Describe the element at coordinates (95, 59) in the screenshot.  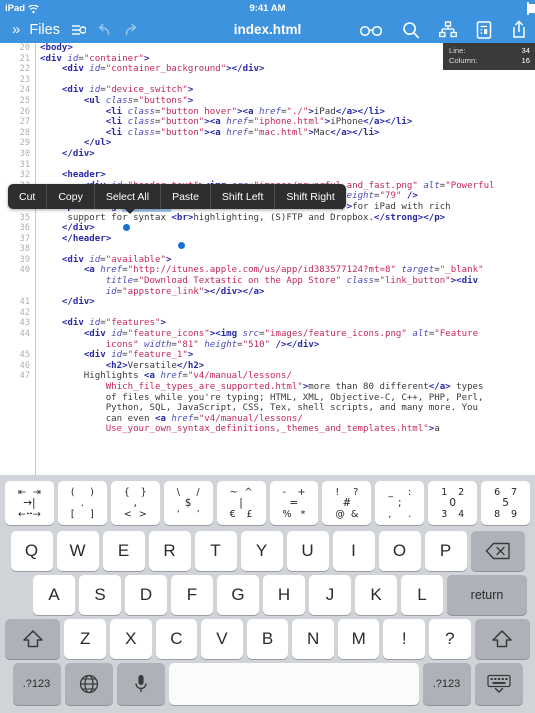
I see `line-content: <div id="container">` at that location.